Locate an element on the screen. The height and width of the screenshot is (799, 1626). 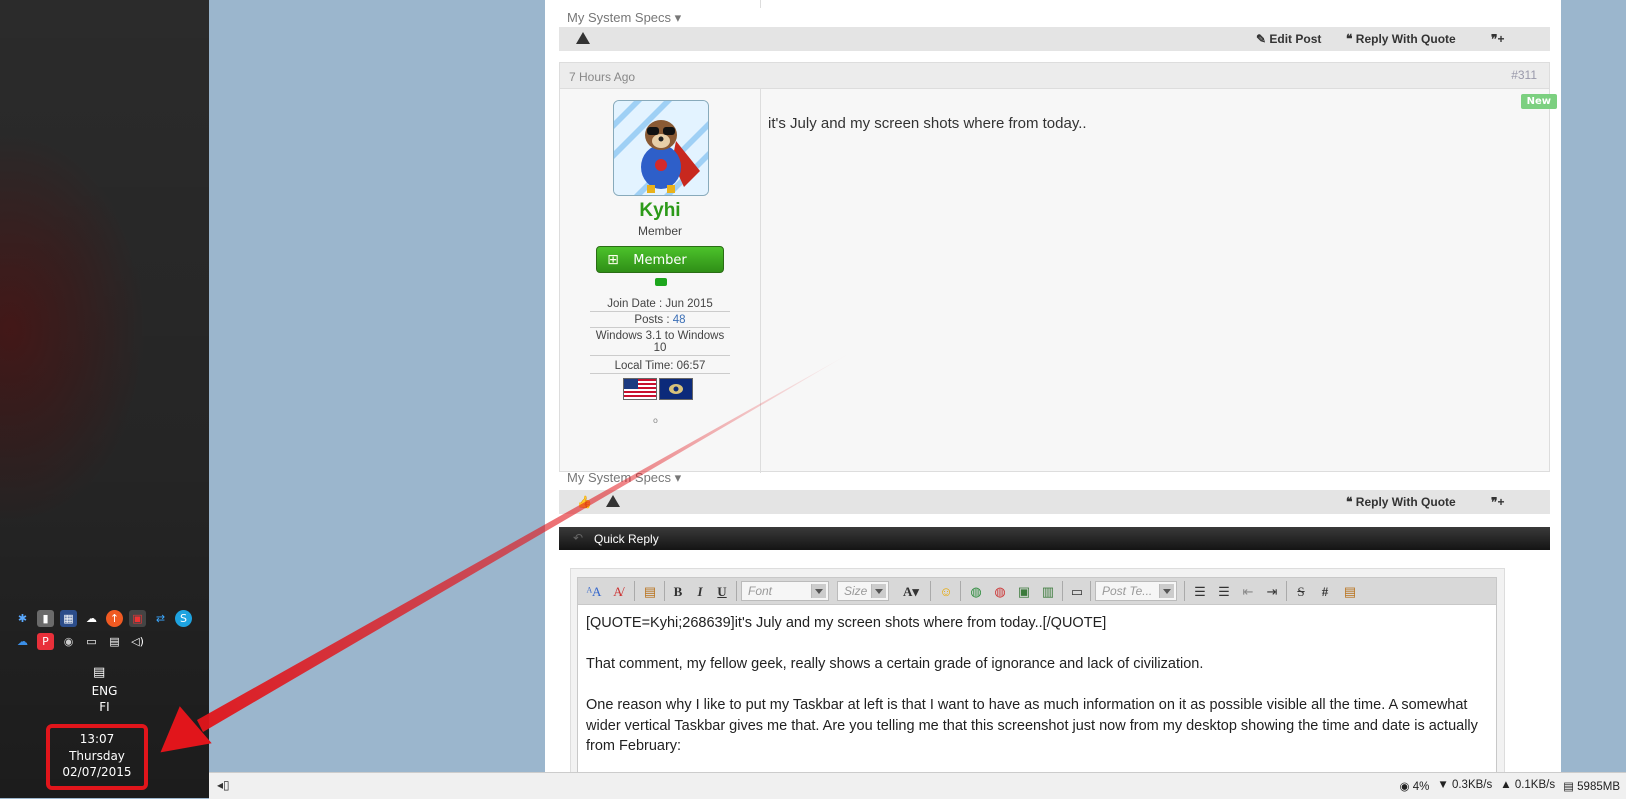
smilies-icon: ☺ is located at coordinates (946, 591).